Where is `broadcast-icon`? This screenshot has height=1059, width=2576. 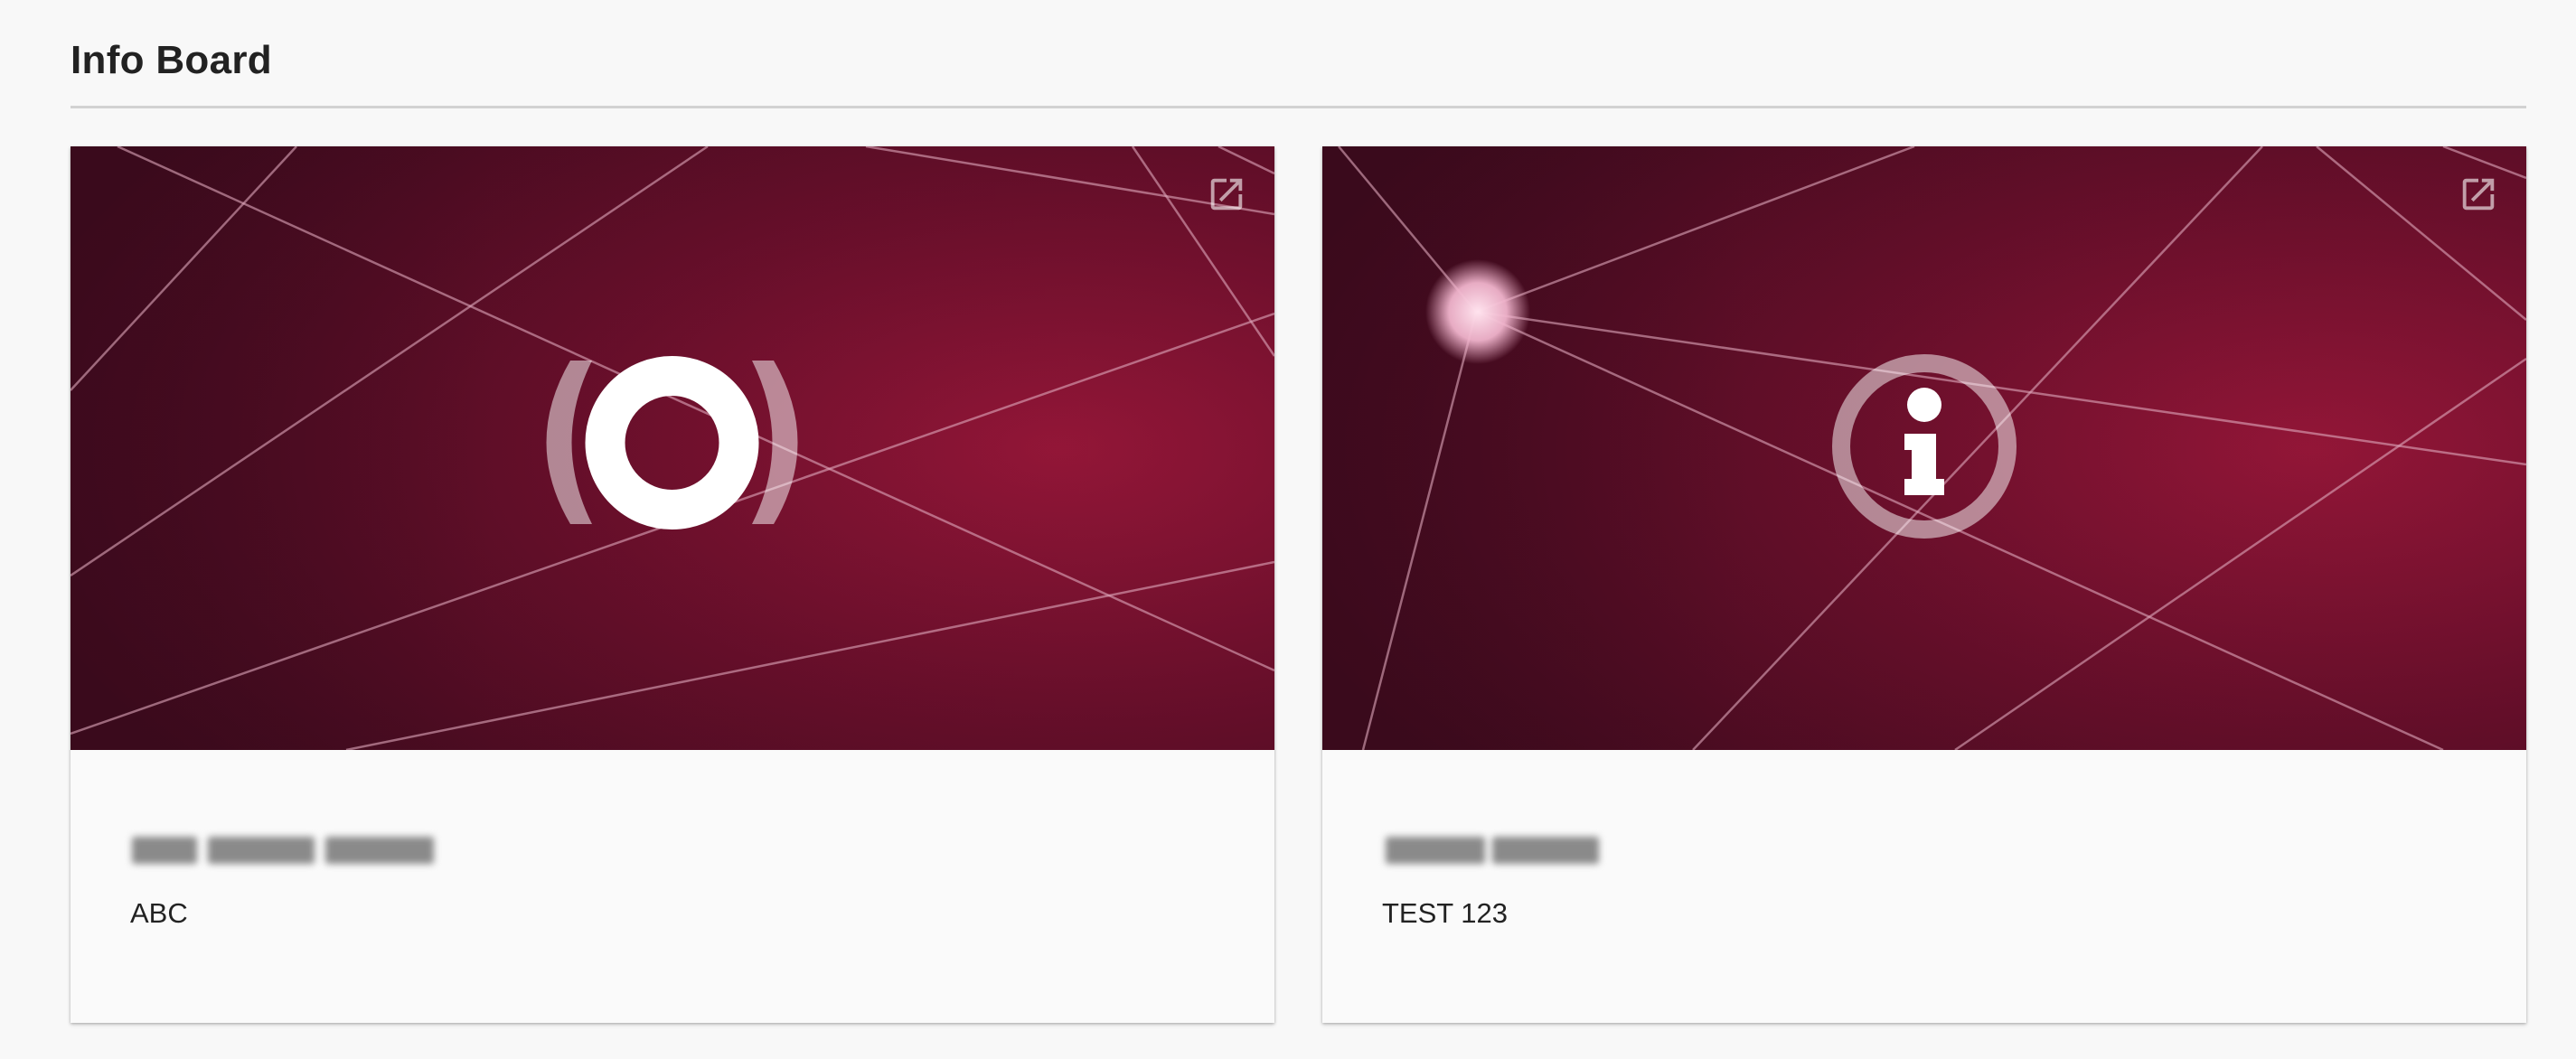 broadcast-icon is located at coordinates (672, 443).